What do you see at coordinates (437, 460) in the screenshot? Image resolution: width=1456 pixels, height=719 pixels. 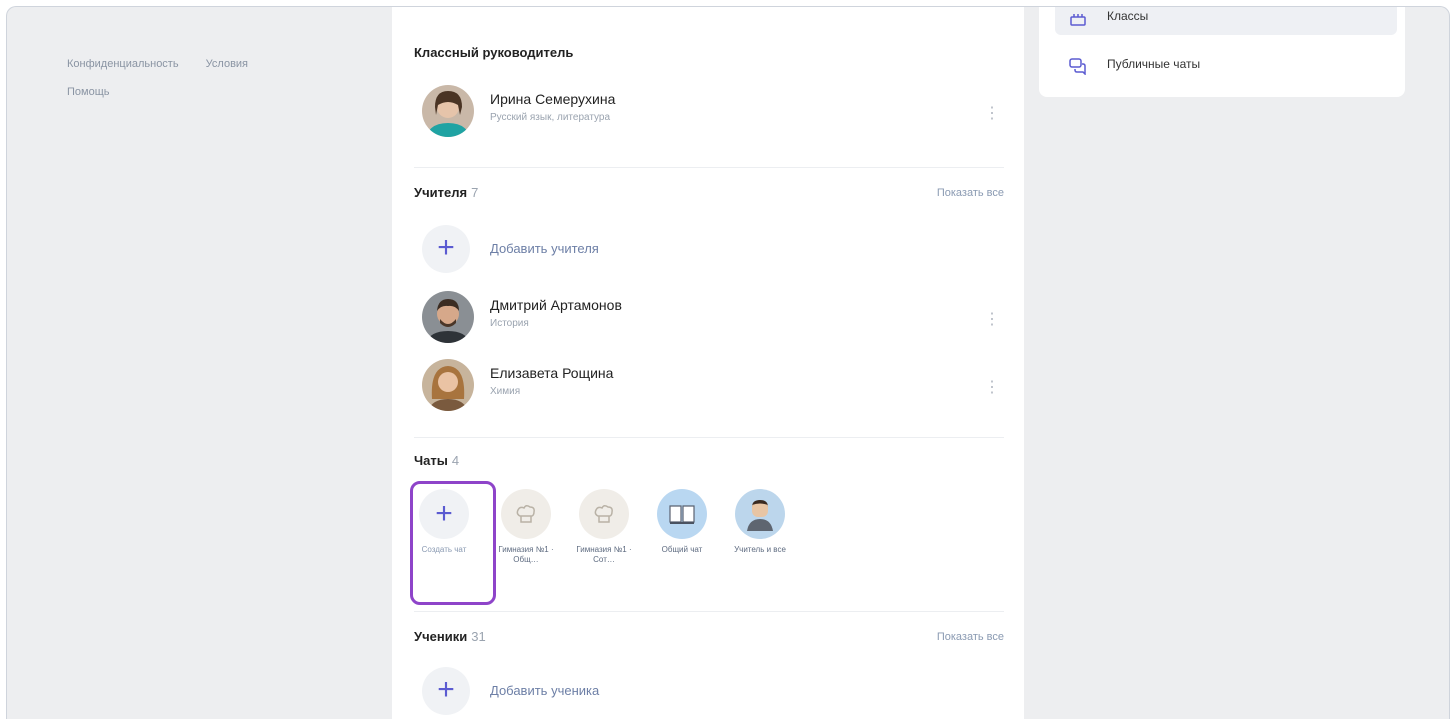 I see `chats-title: Чаты 4` at bounding box center [437, 460].